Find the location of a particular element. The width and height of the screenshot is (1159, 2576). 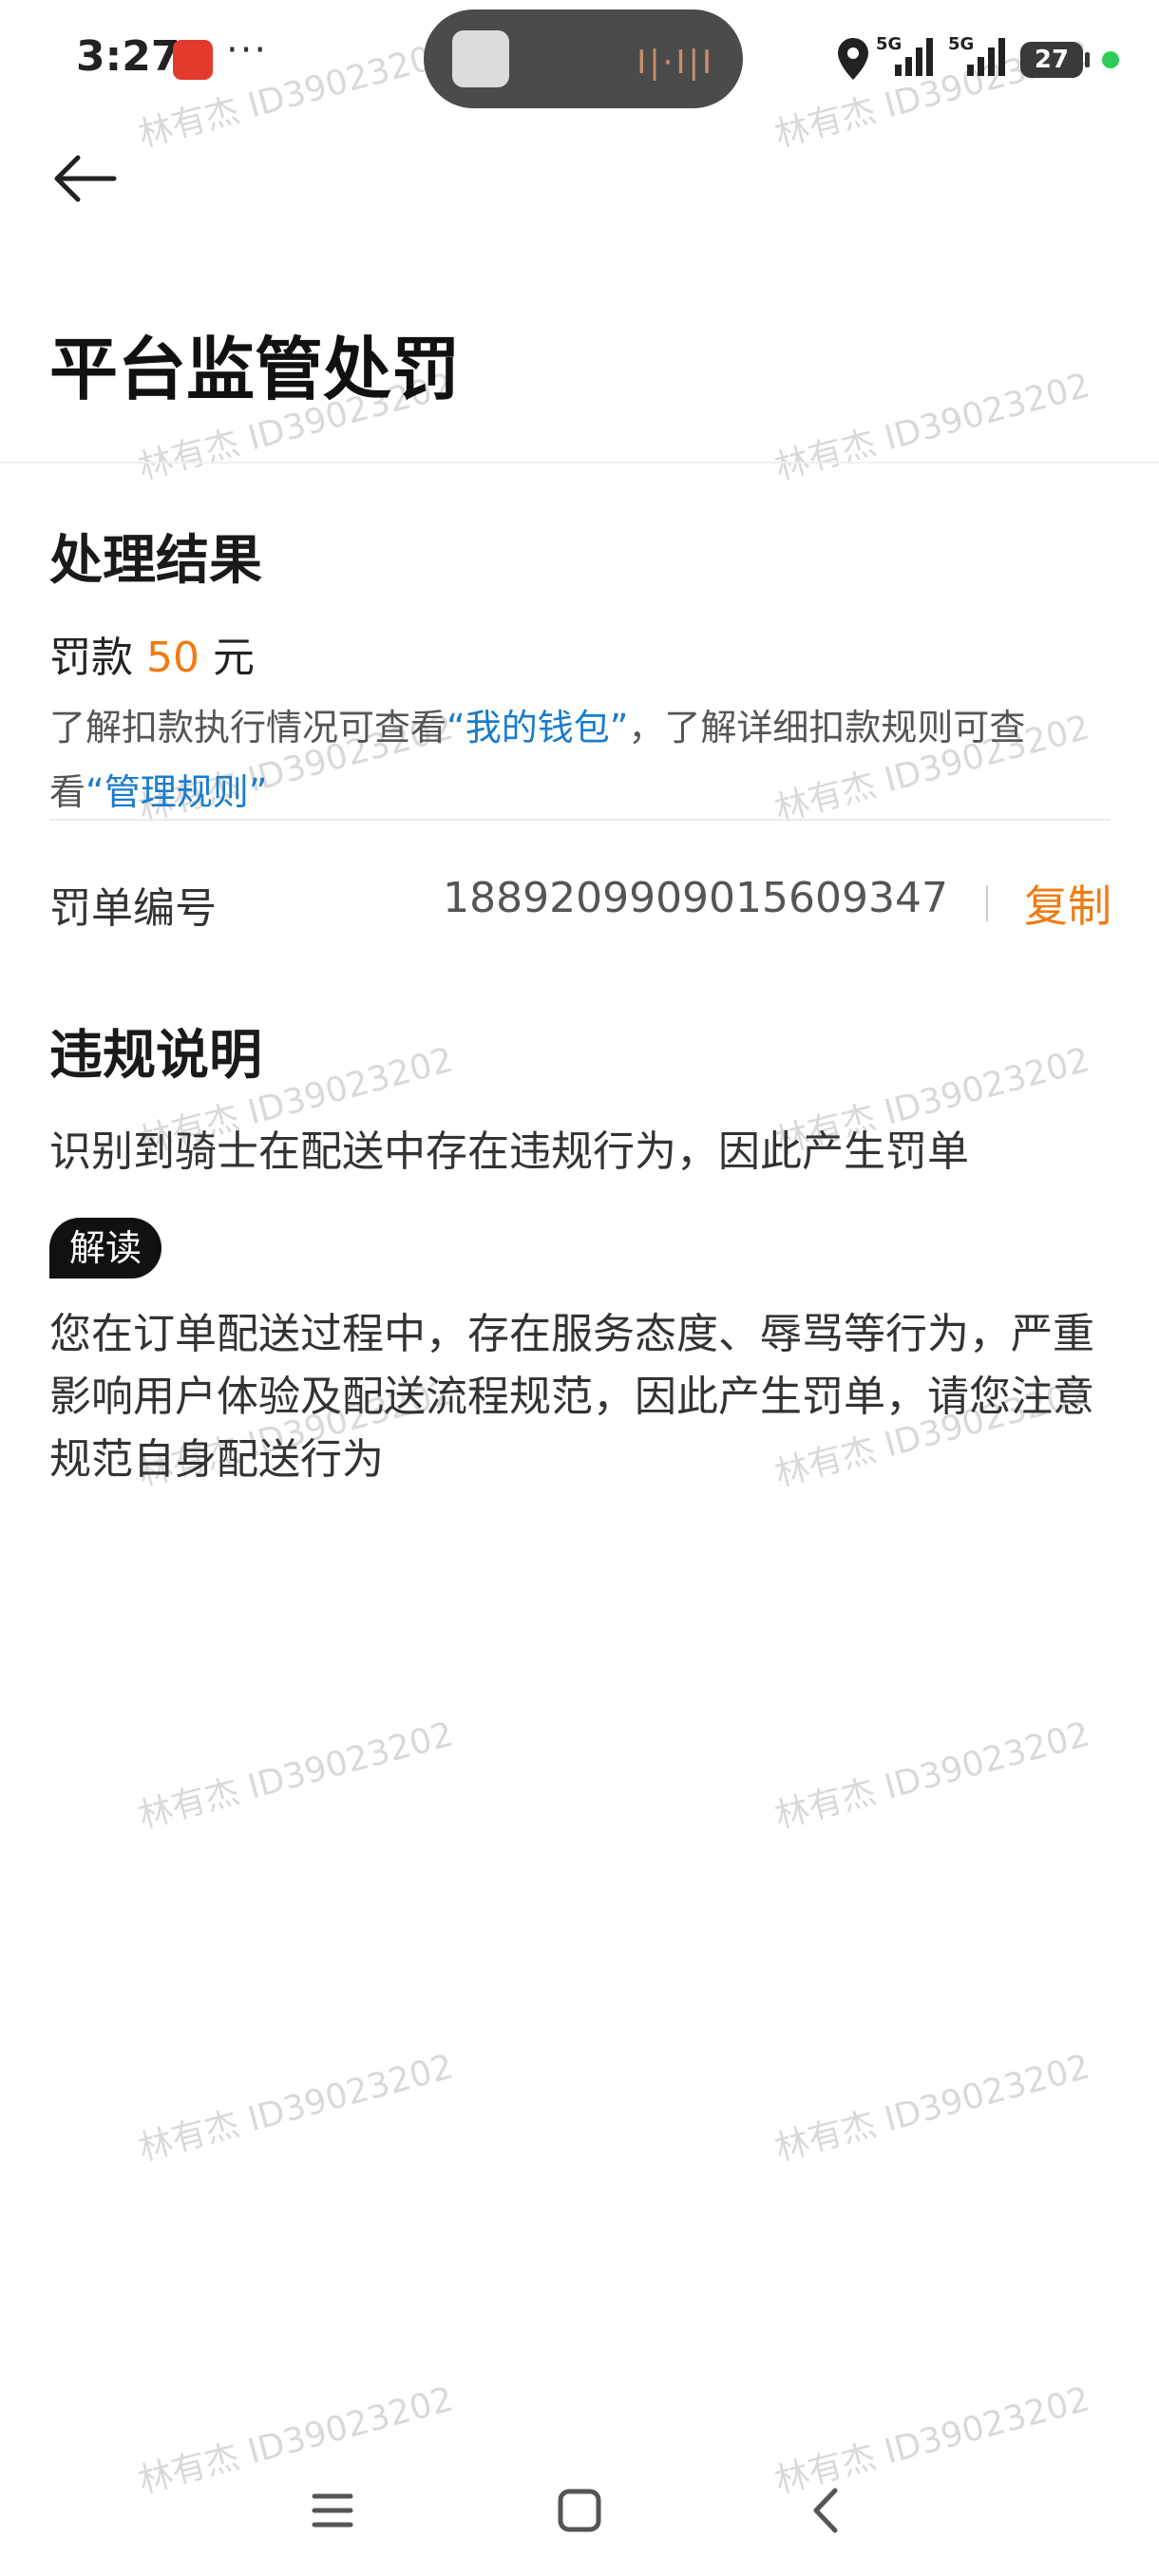

header-divider is located at coordinates (579, 463).